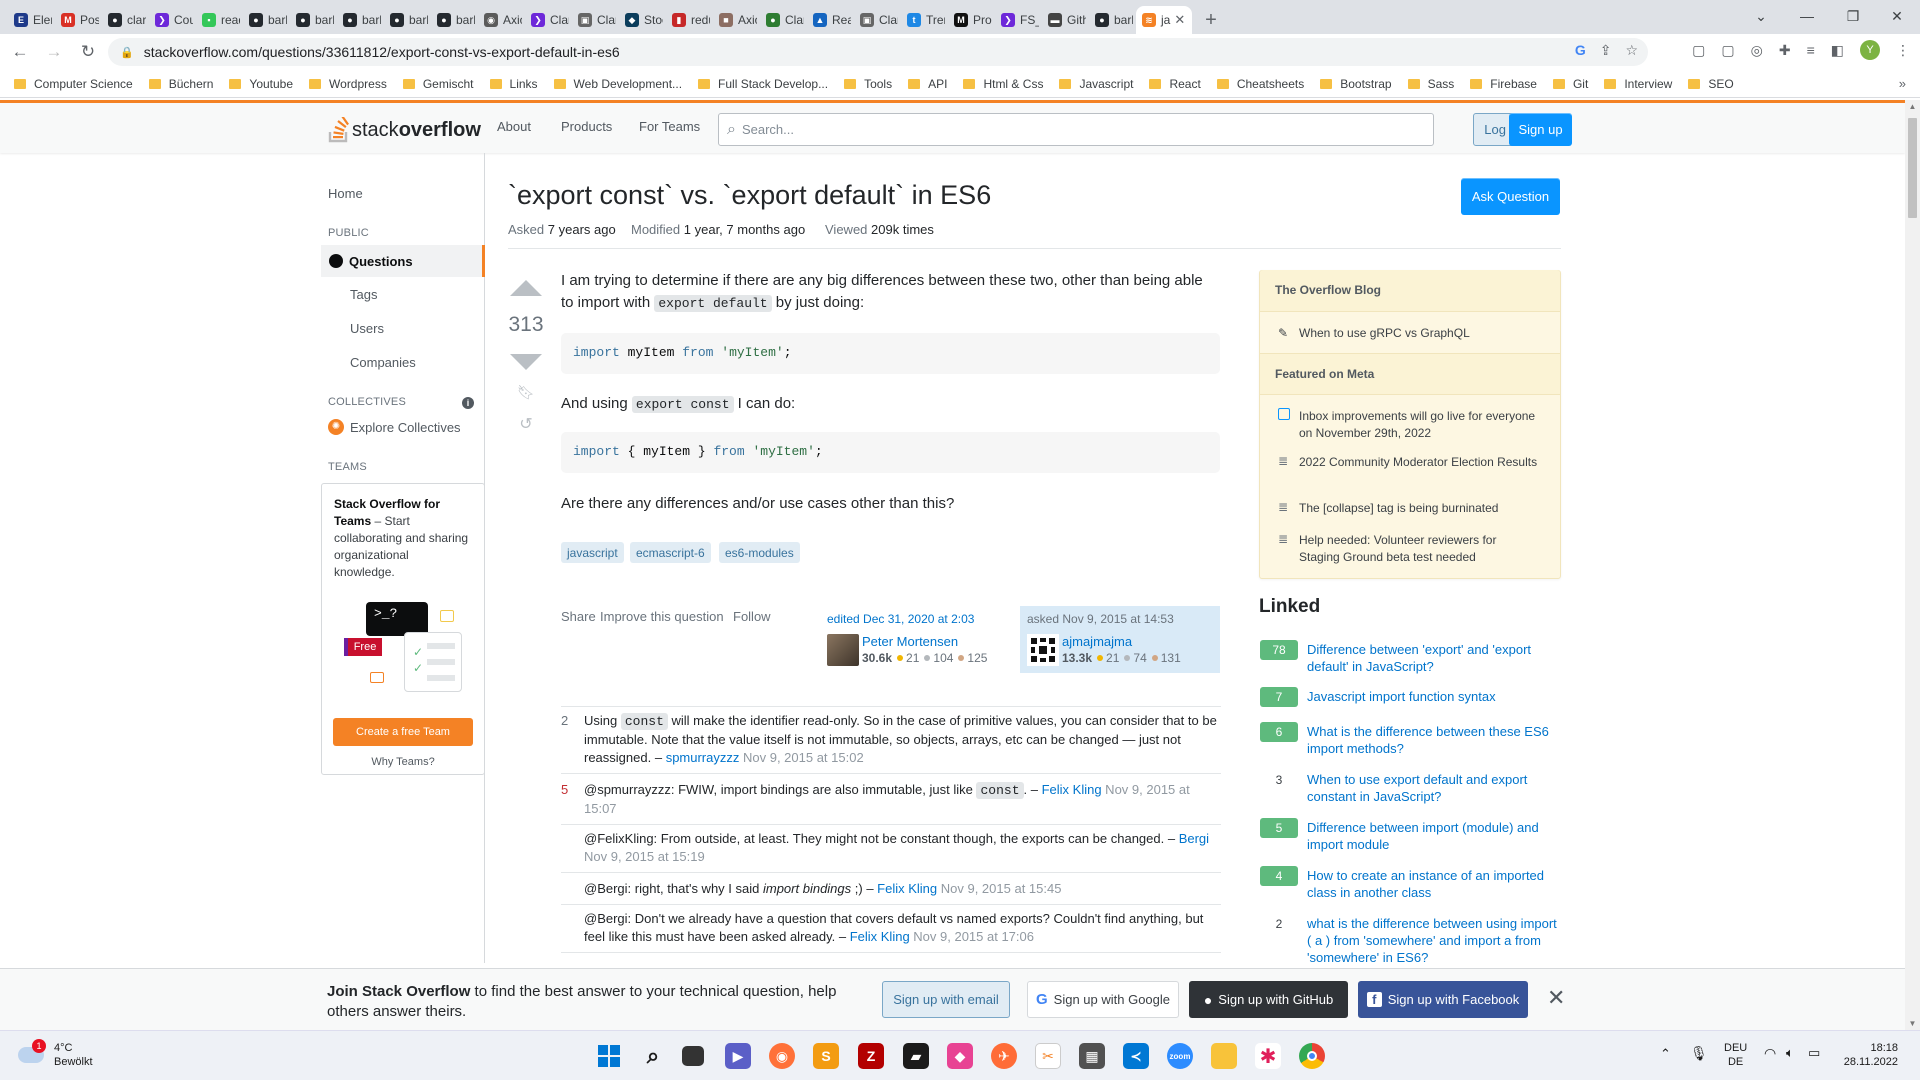 Image resolution: width=1920 pixels, height=1080 pixels. I want to click on scroll-down-icon: ▼, so click(1912, 1023).